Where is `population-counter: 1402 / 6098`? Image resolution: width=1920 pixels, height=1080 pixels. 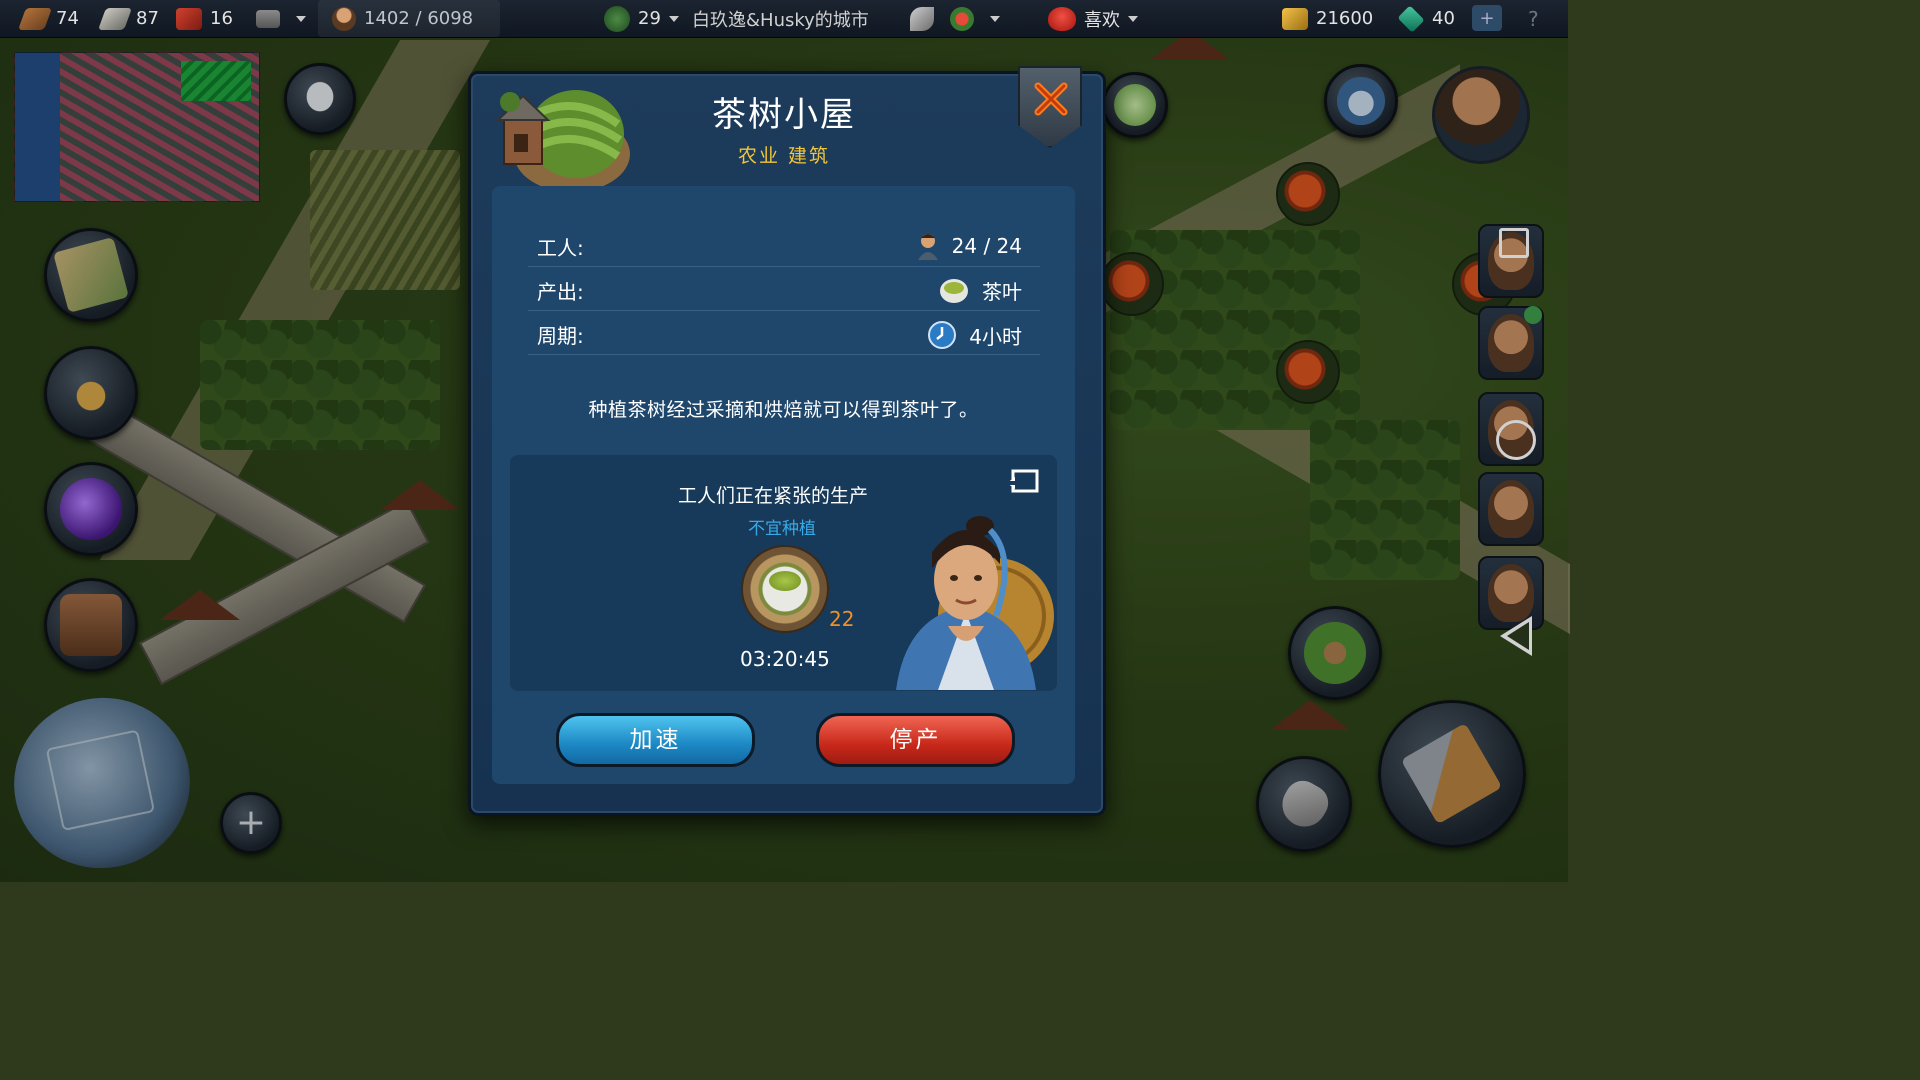 population-counter: 1402 / 6098 is located at coordinates (402, 18).